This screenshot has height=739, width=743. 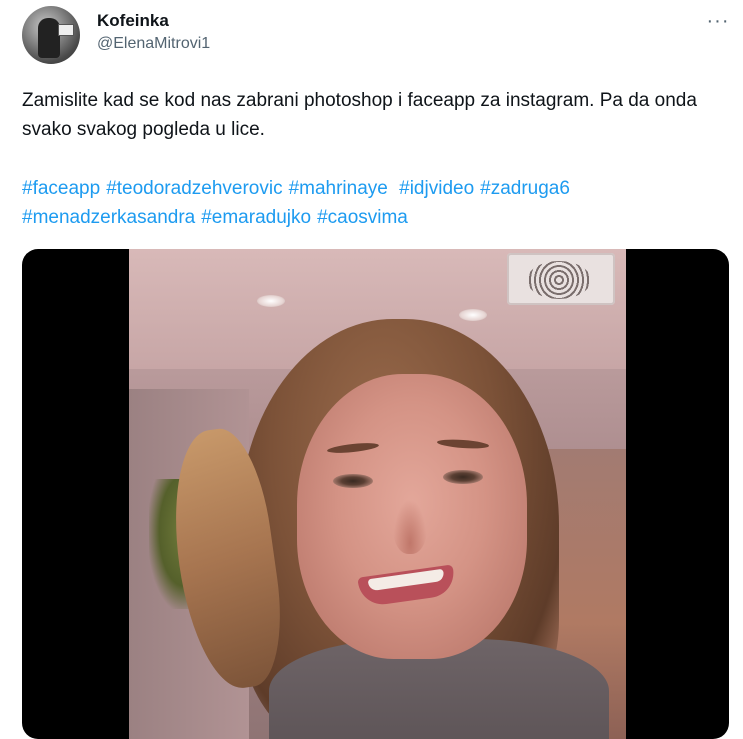 I want to click on ceiling-vent, so click(x=561, y=279).